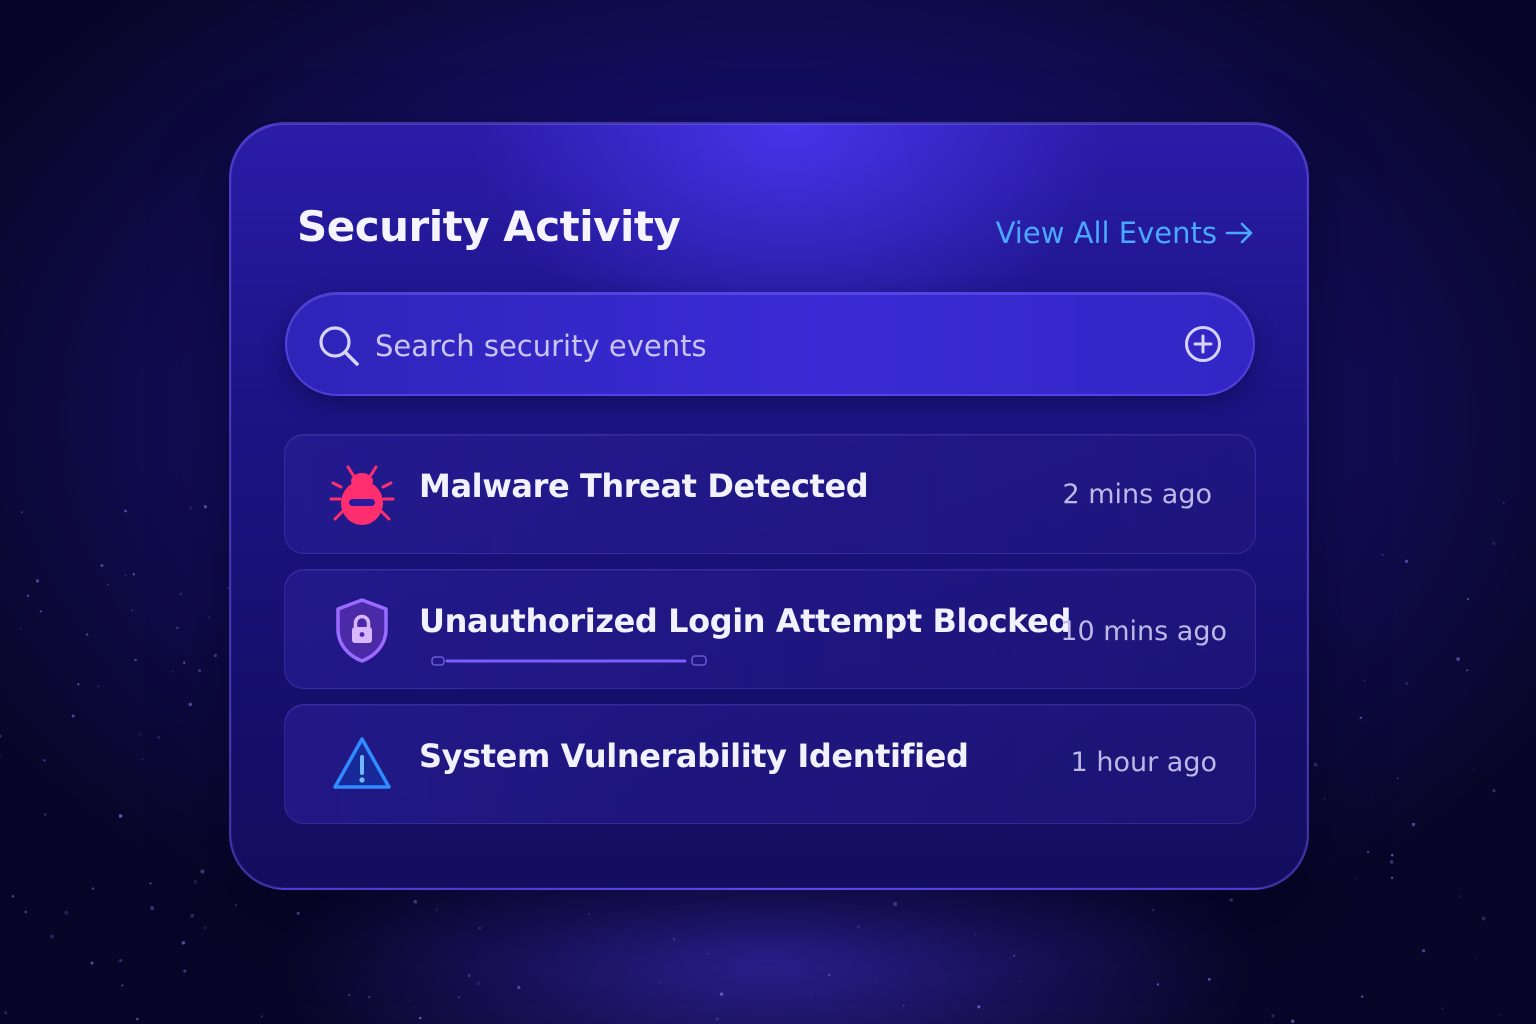 The image size is (1536, 1024). I want to click on event-row-malware: Malware Threat Detected 2 mins ago, so click(770, 494).